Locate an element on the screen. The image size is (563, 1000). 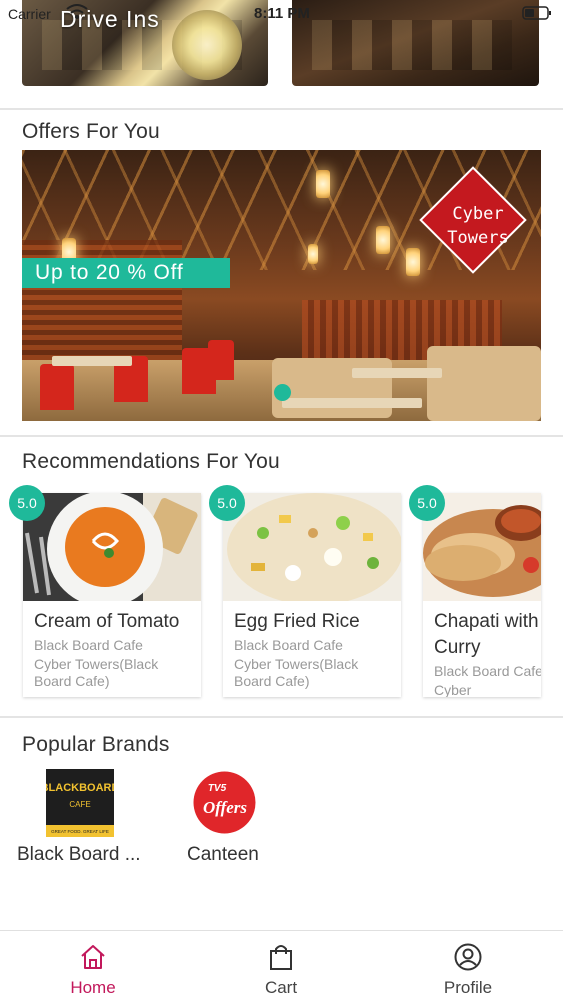
blackboard-cafe-logo: BLACKBOARD CAFE GREAT FOOD. GREAT LIFE is located at coordinates (80, 803).